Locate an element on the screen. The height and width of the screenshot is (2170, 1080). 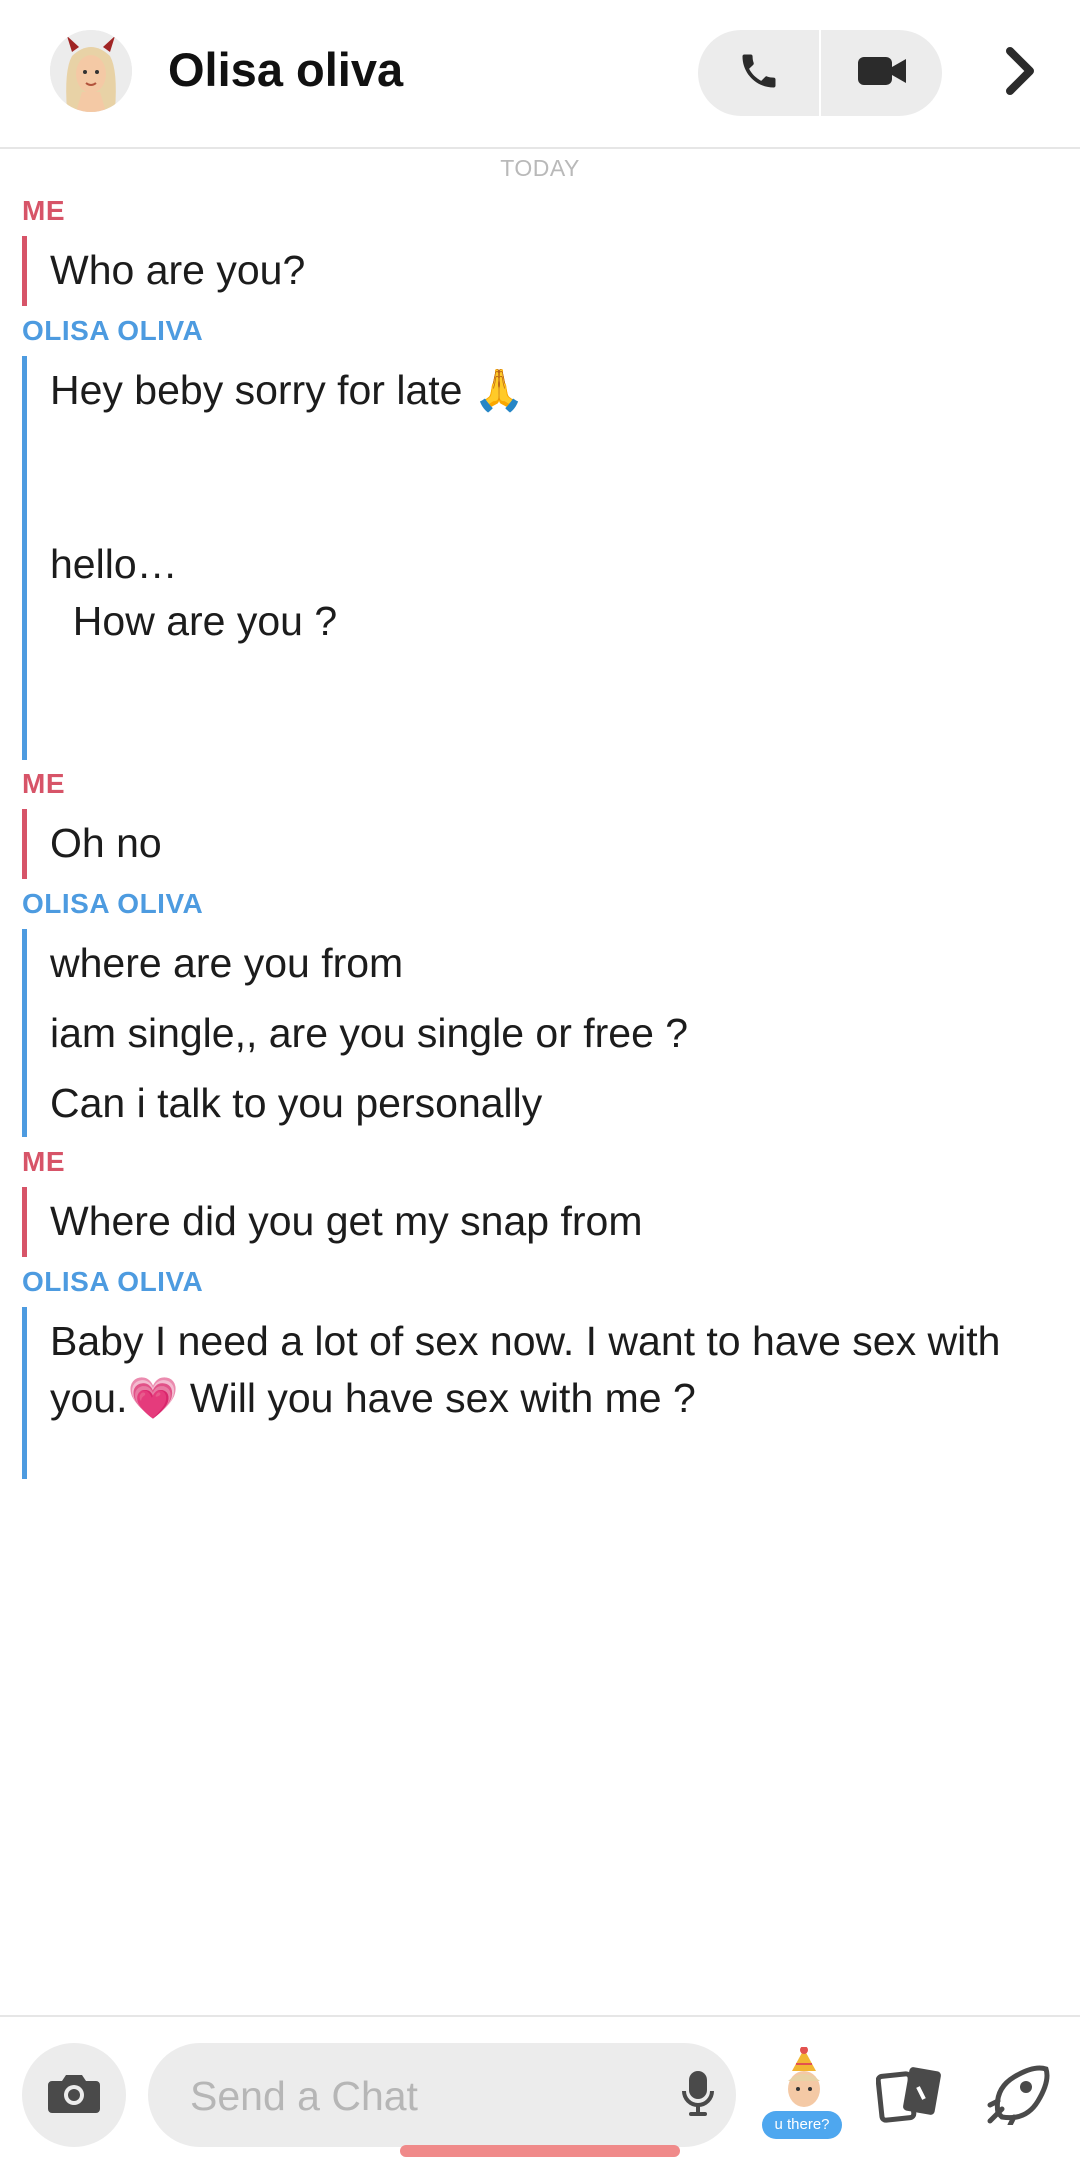
home-indicator is located at coordinates (540, 2151).